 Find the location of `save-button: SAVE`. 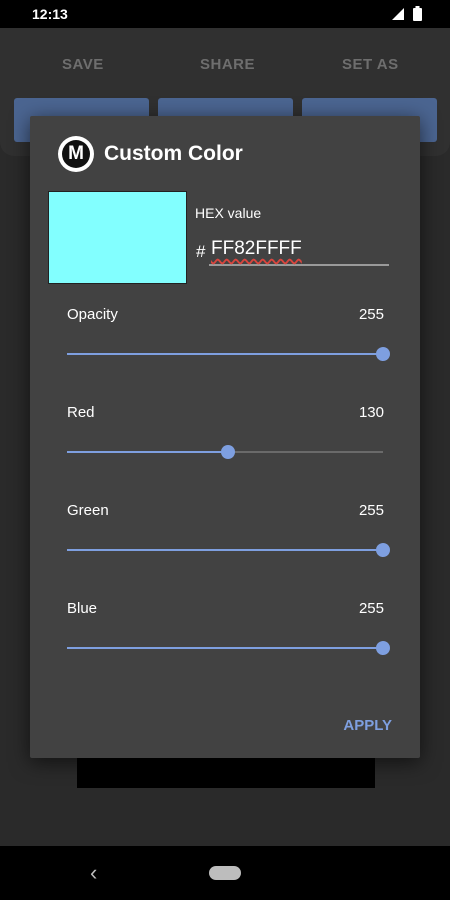

save-button: SAVE is located at coordinates (83, 64).